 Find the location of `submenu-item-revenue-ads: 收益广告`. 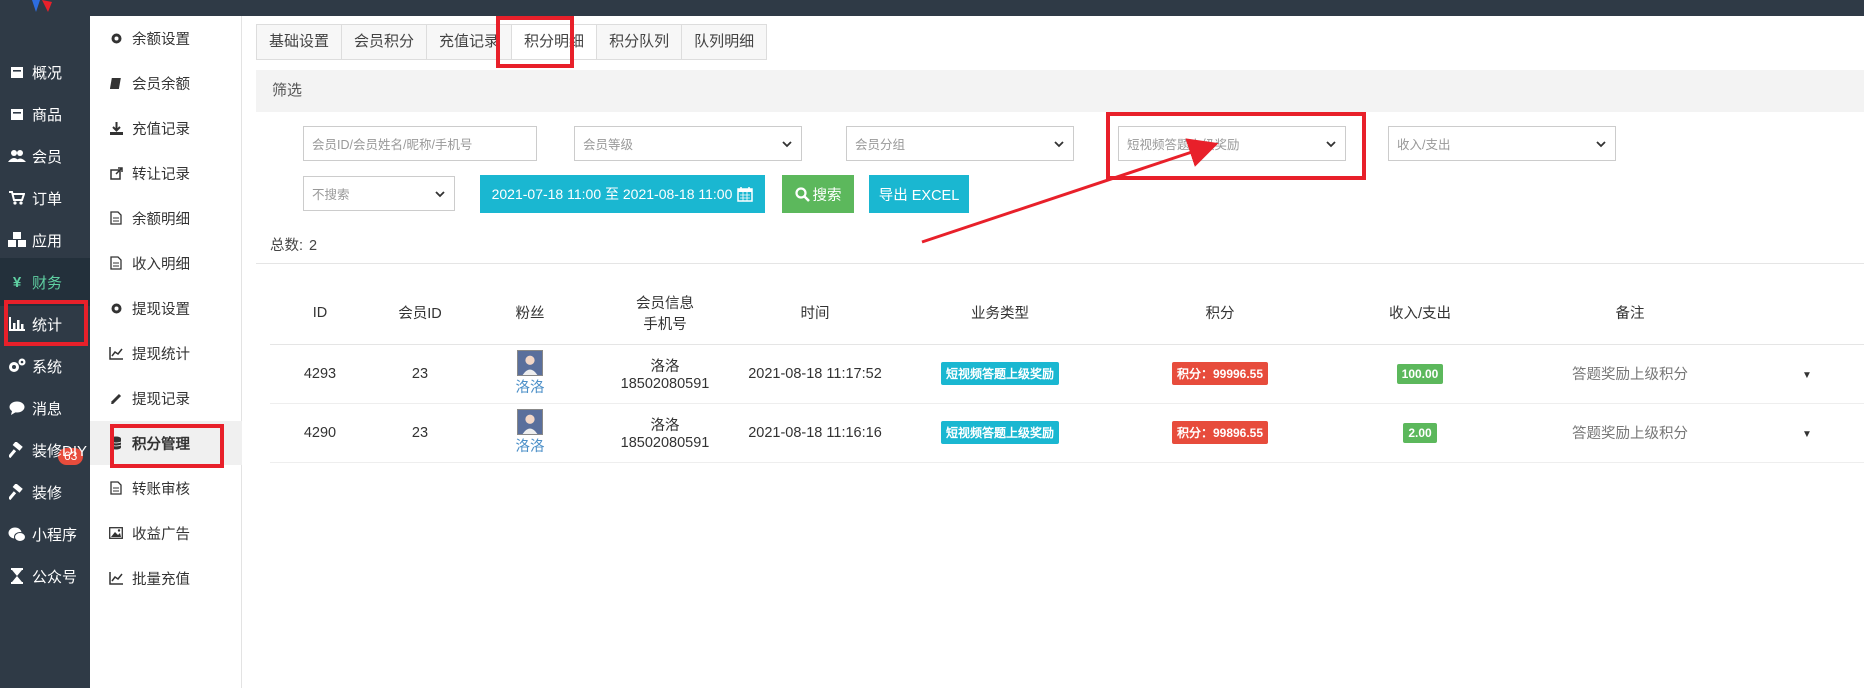

submenu-item-revenue-ads: 收益广告 is located at coordinates (166, 533).